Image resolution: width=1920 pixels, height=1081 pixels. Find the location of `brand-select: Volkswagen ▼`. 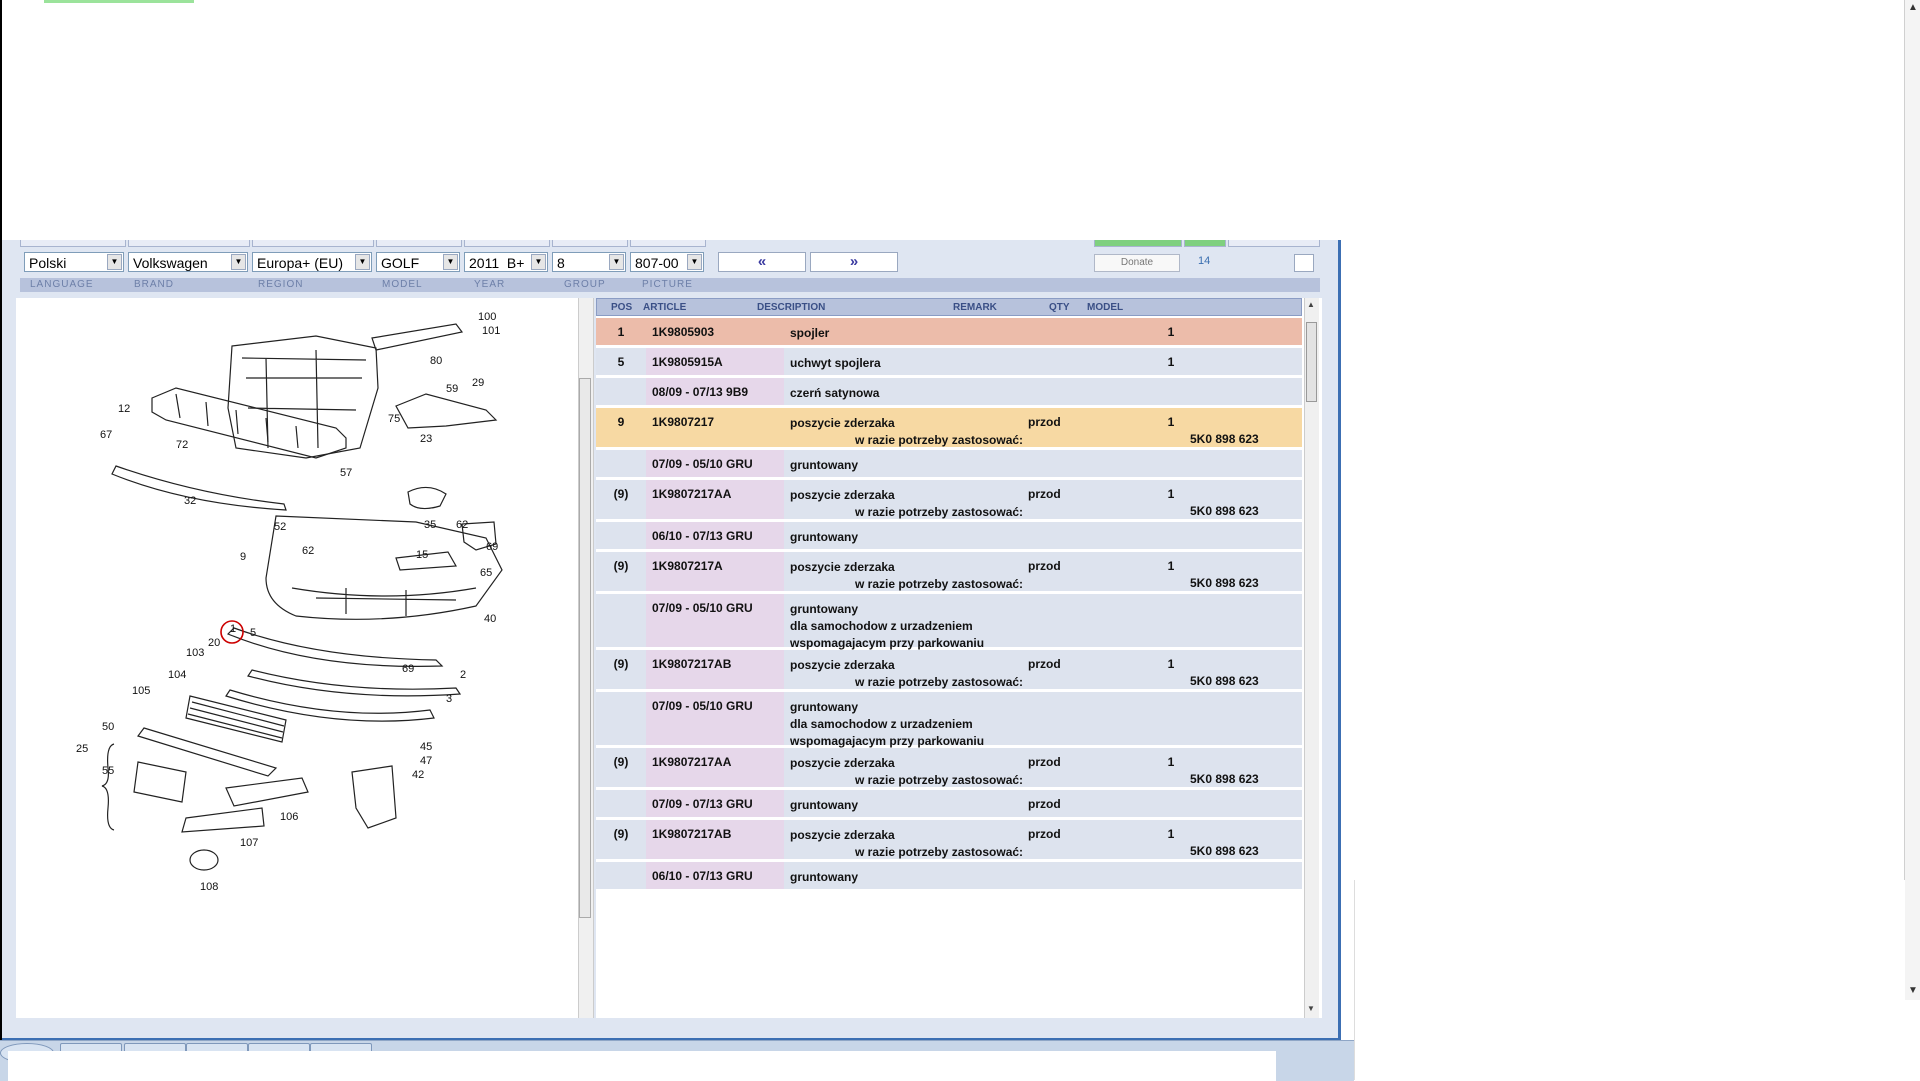

brand-select: Volkswagen ▼ is located at coordinates (188, 262).